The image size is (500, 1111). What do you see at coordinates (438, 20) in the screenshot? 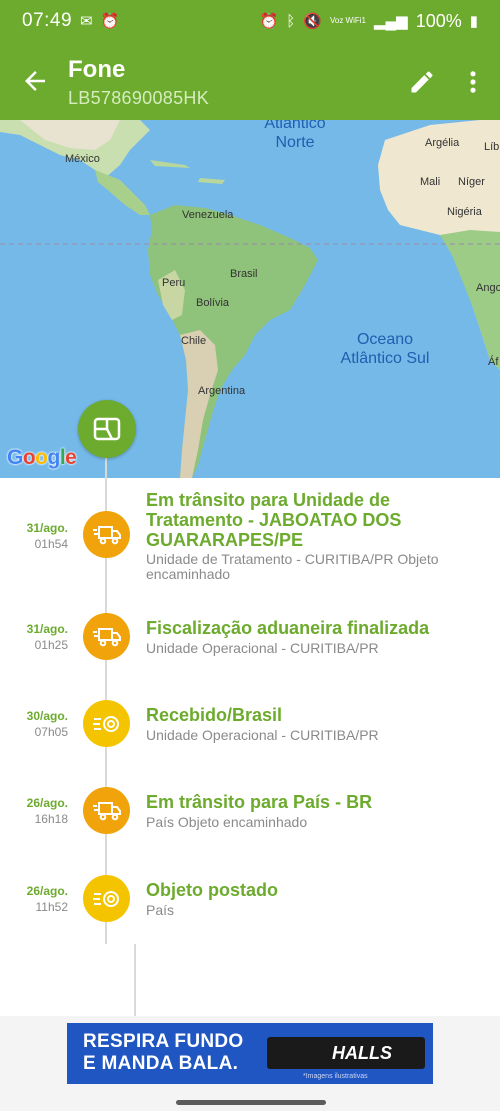
I see `battery-percent: 100%` at bounding box center [438, 20].